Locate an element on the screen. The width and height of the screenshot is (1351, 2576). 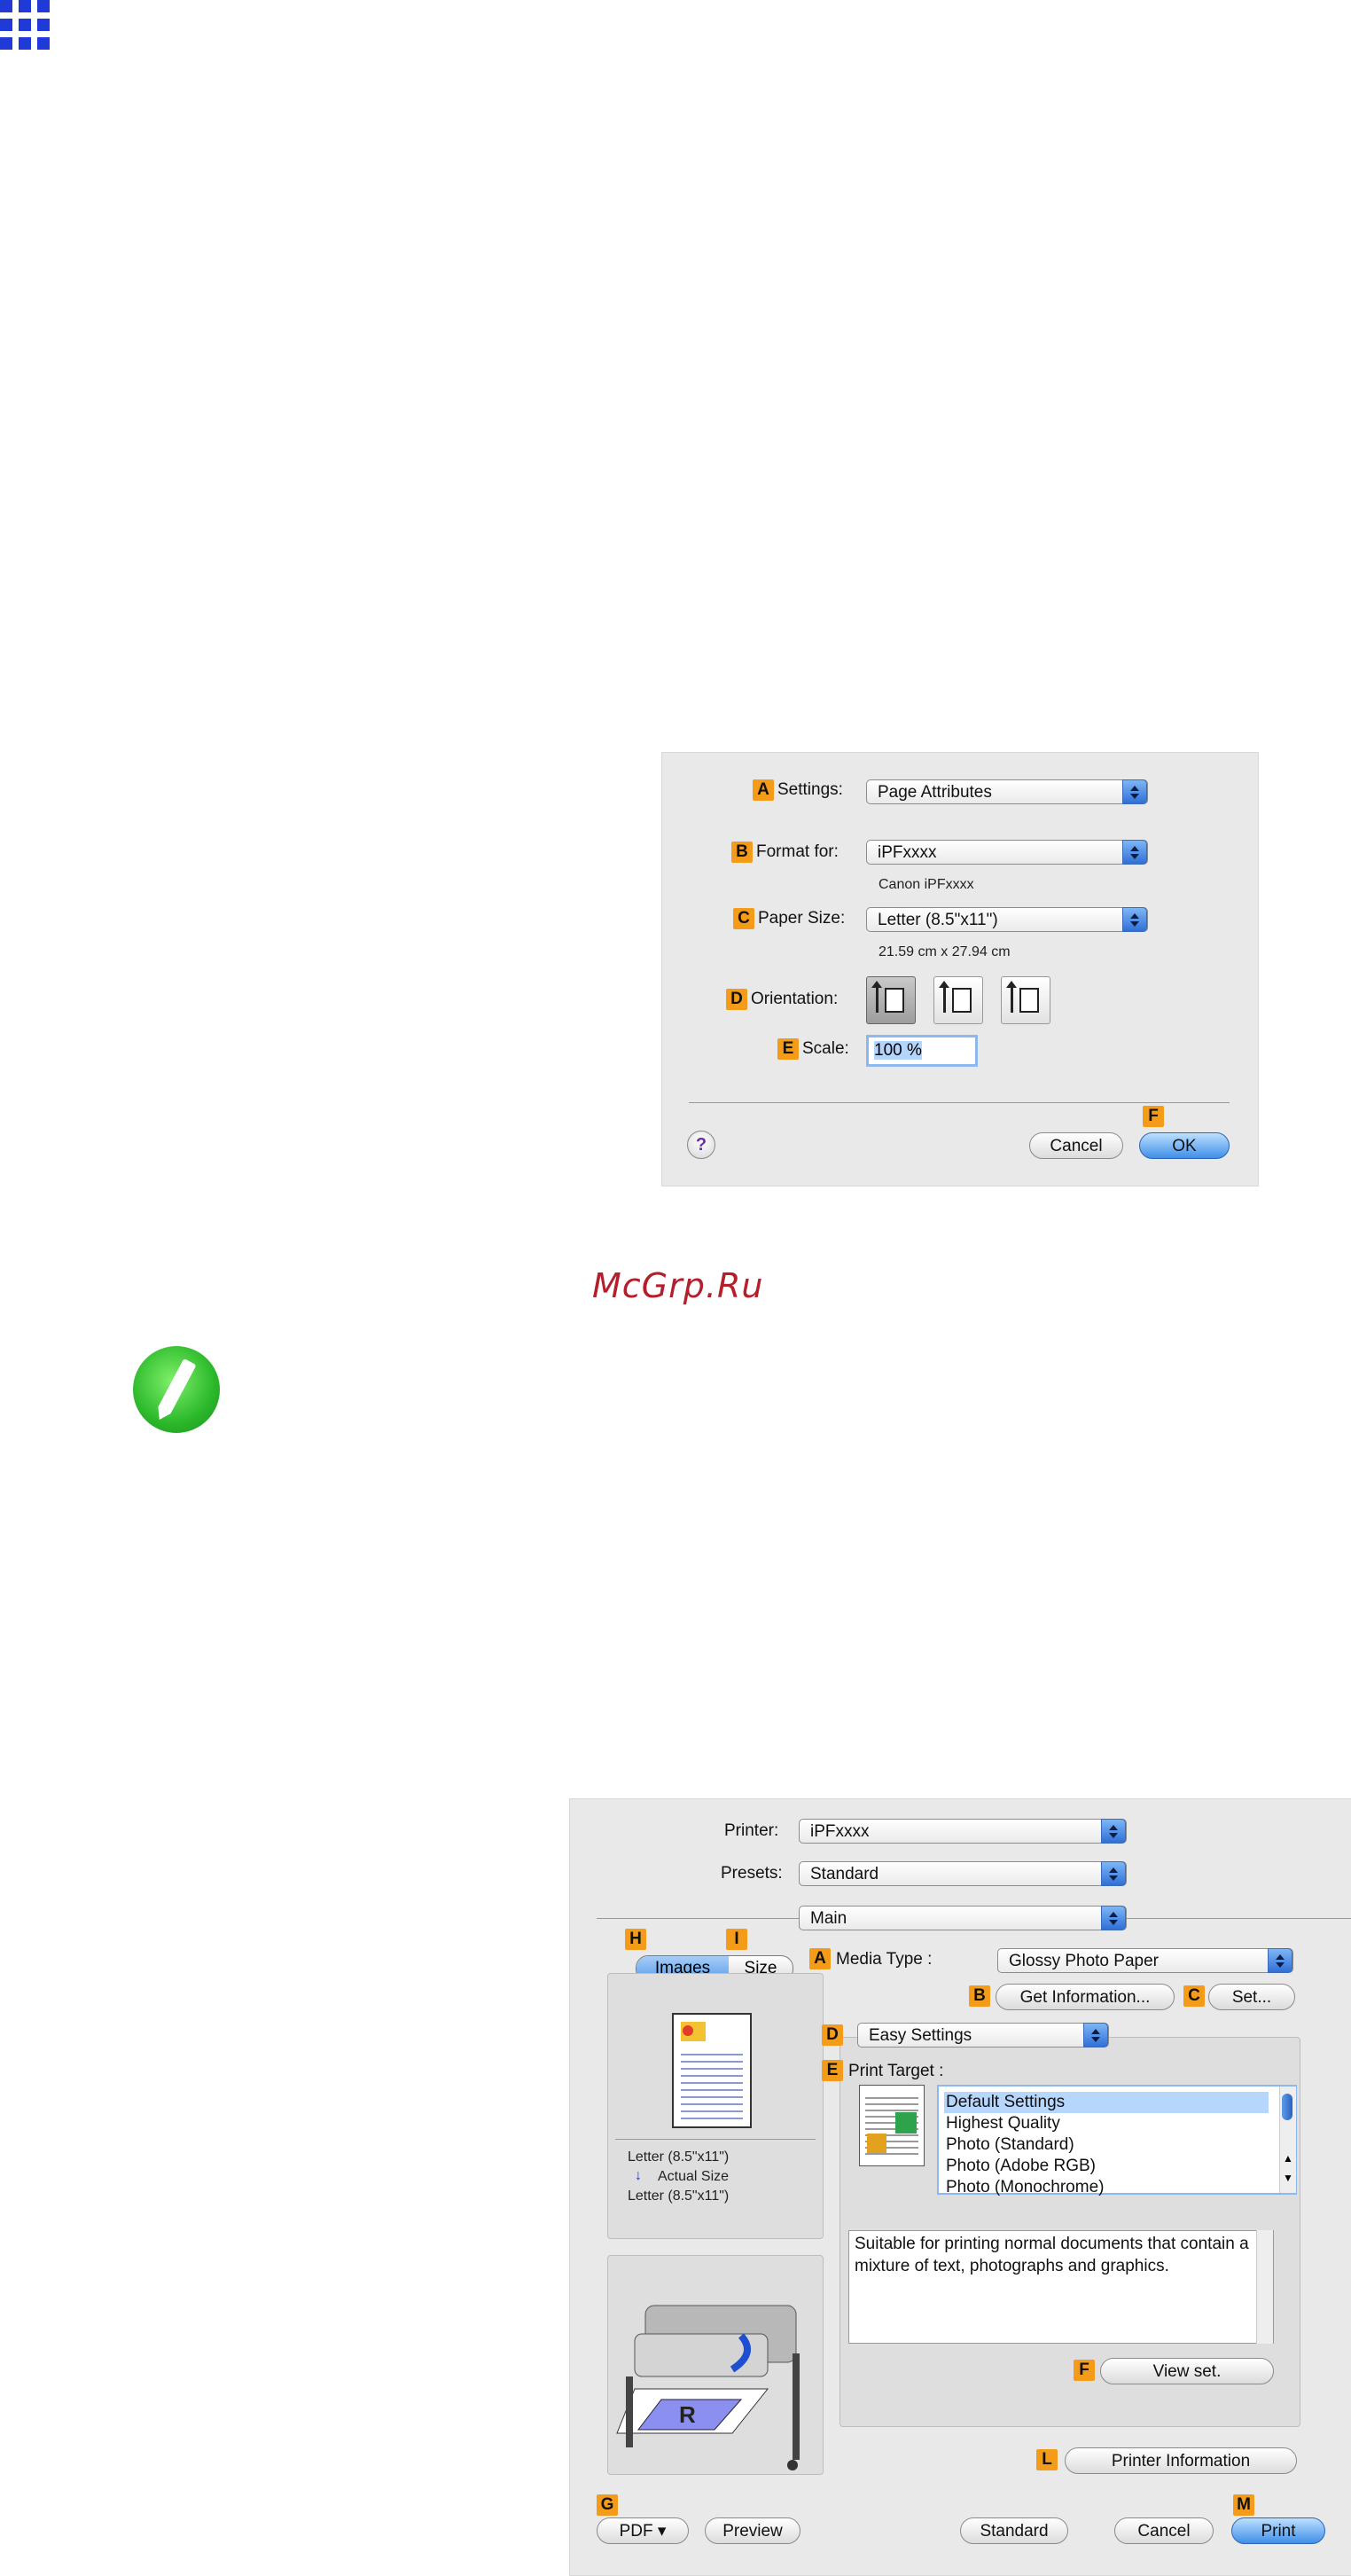
ok-button: OK is located at coordinates (1185, 1145).